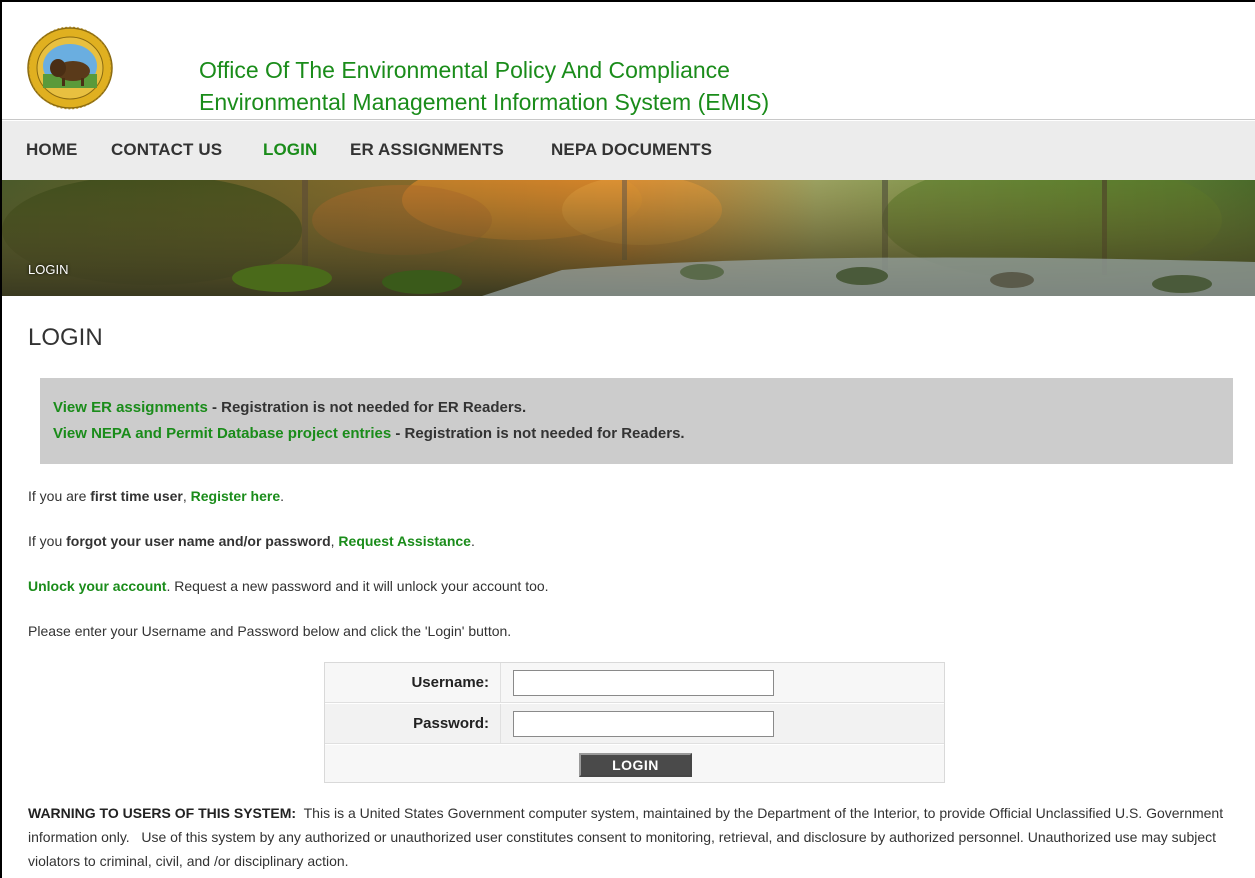 This screenshot has width=1255, height=878. I want to click on forest-banner: LOGIN, so click(628, 238).